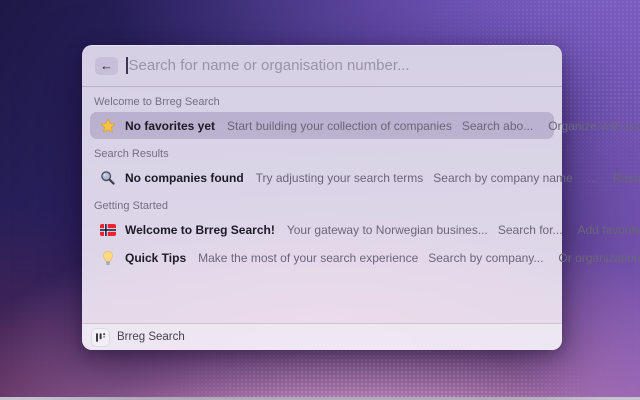  What do you see at coordinates (151, 337) in the screenshot?
I see `app-name-label: Brreg Search` at bounding box center [151, 337].